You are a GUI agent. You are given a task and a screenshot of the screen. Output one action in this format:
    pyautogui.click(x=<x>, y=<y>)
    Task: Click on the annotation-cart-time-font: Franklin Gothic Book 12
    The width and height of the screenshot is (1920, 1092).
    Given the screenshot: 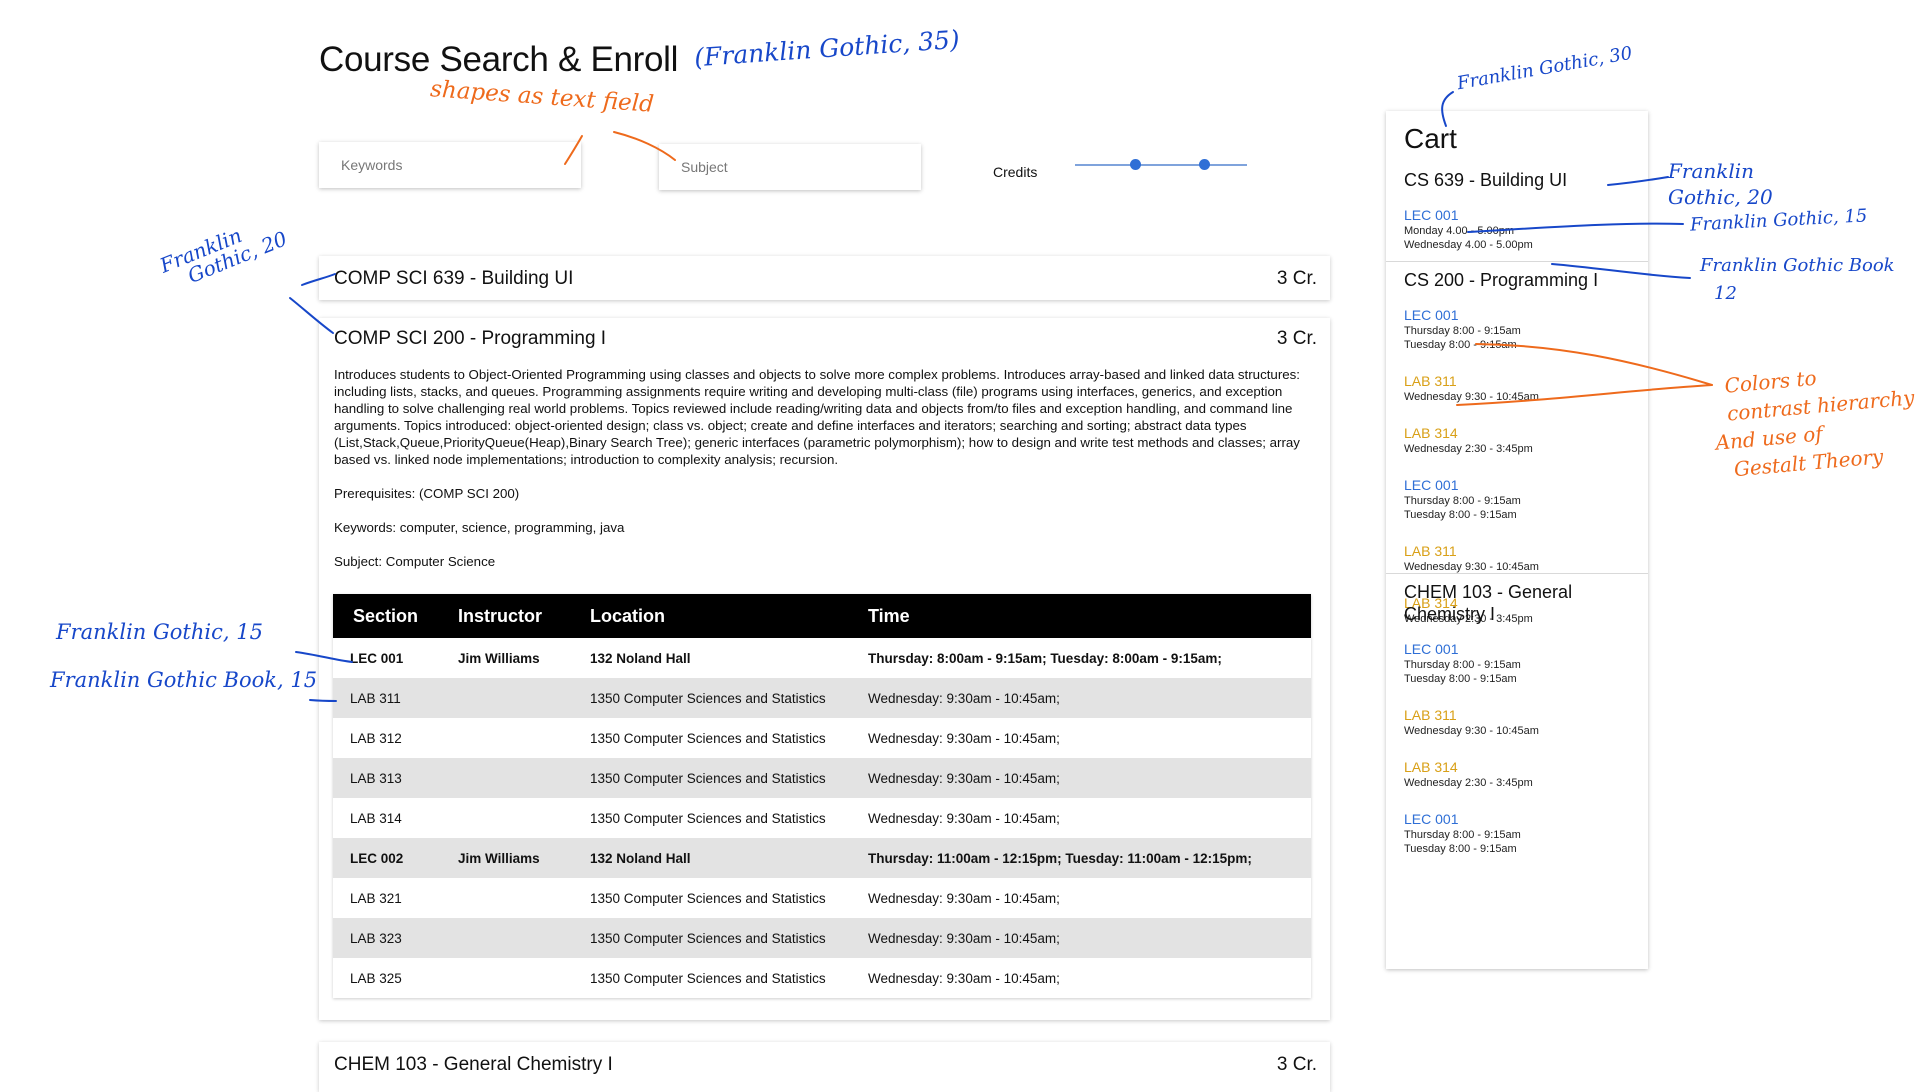 What is the action you would take?
    pyautogui.click(x=1797, y=280)
    